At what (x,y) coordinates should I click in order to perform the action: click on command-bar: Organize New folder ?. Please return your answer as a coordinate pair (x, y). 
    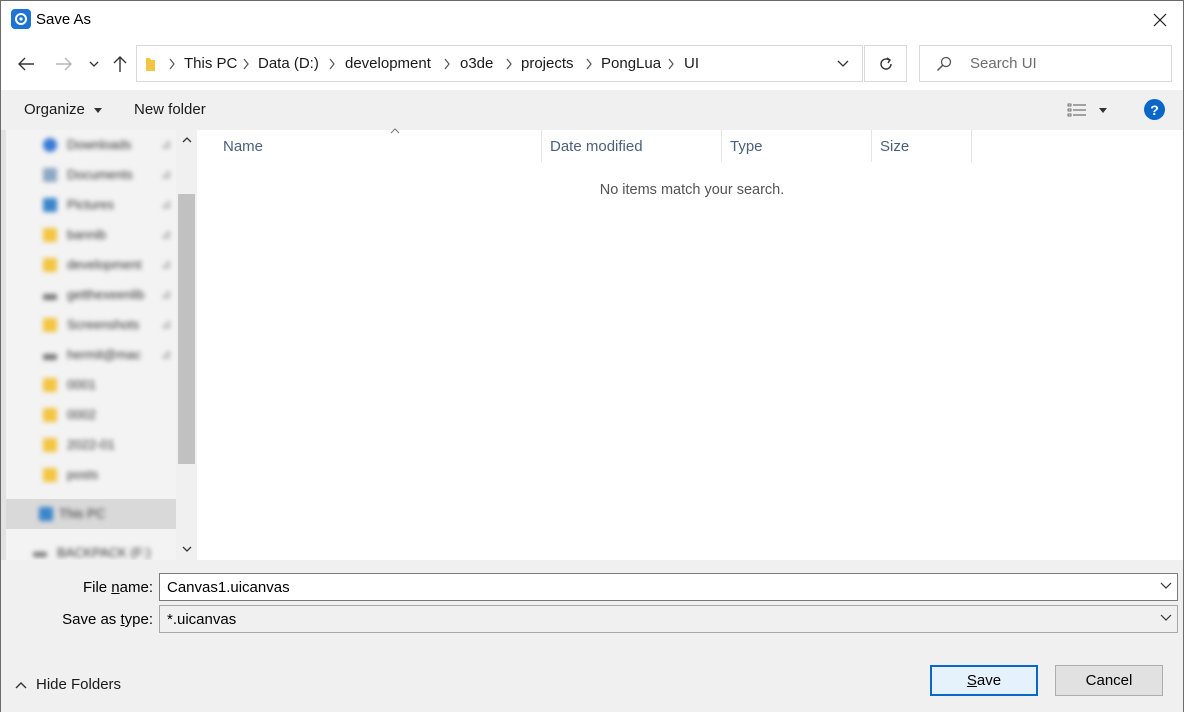
    Looking at the image, I should click on (592, 110).